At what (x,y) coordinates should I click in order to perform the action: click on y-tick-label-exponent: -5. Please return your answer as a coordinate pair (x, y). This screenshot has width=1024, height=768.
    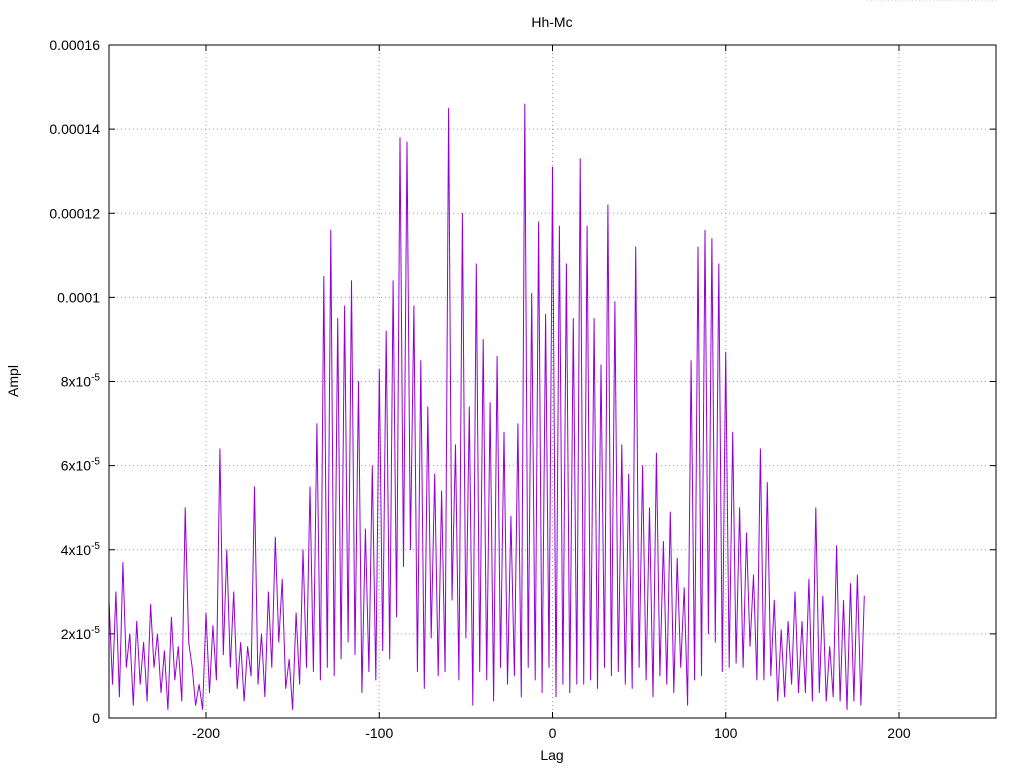
    Looking at the image, I should click on (95, 630).